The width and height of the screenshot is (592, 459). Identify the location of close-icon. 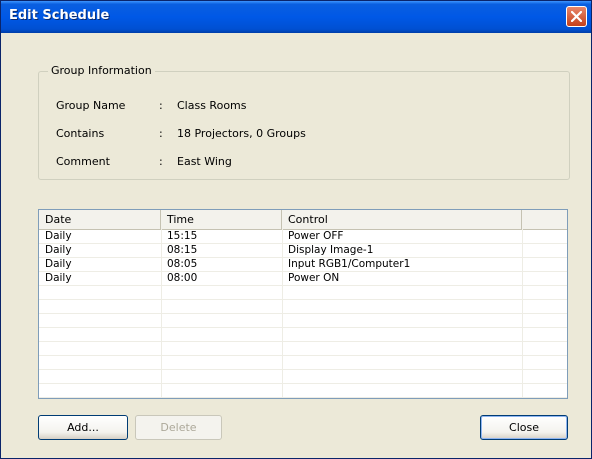
(576, 16).